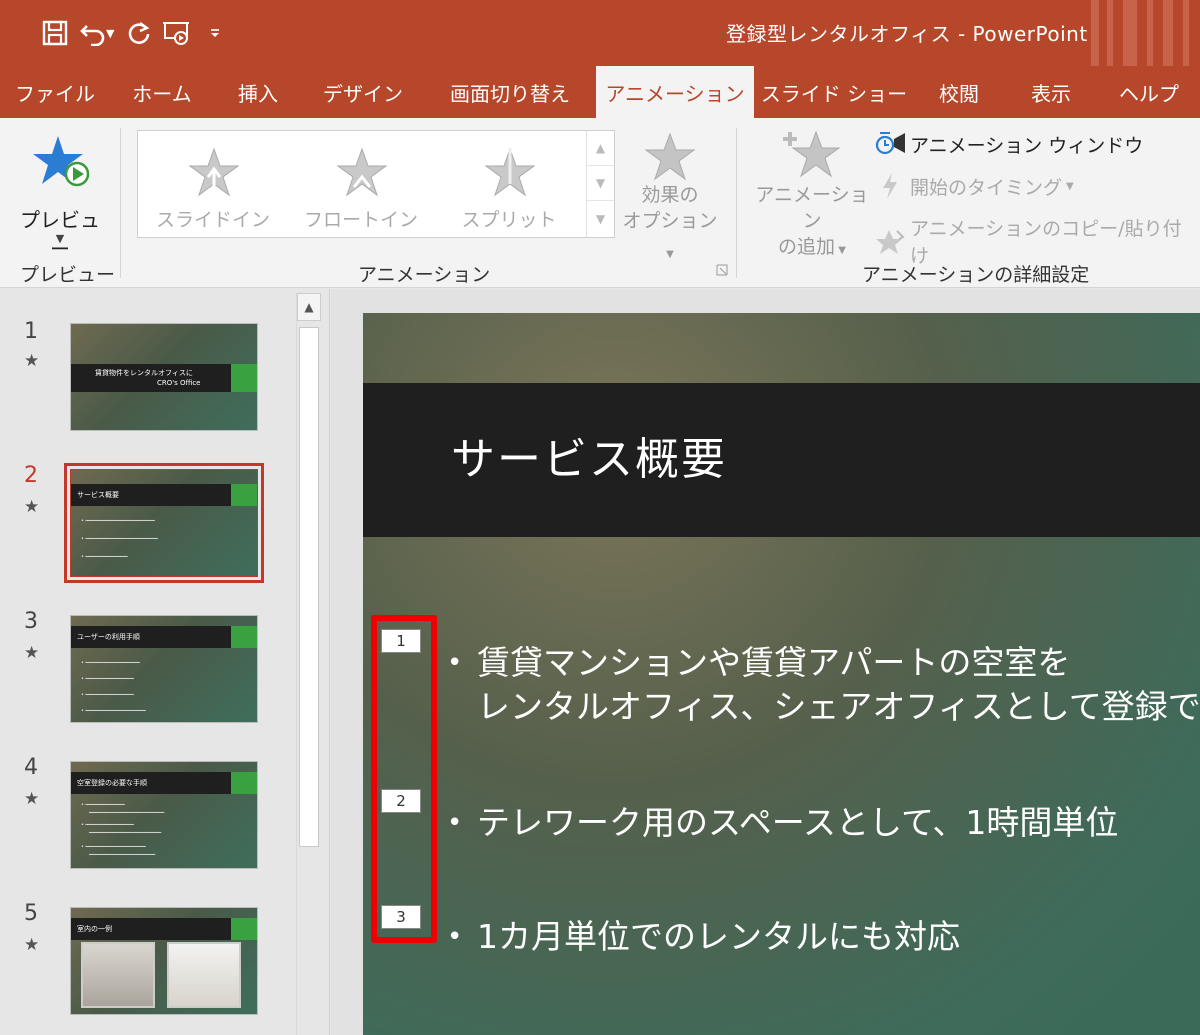 The width and height of the screenshot is (1200, 1035). I want to click on thumbnail-title: ユーザーの利用手順, so click(108, 637).